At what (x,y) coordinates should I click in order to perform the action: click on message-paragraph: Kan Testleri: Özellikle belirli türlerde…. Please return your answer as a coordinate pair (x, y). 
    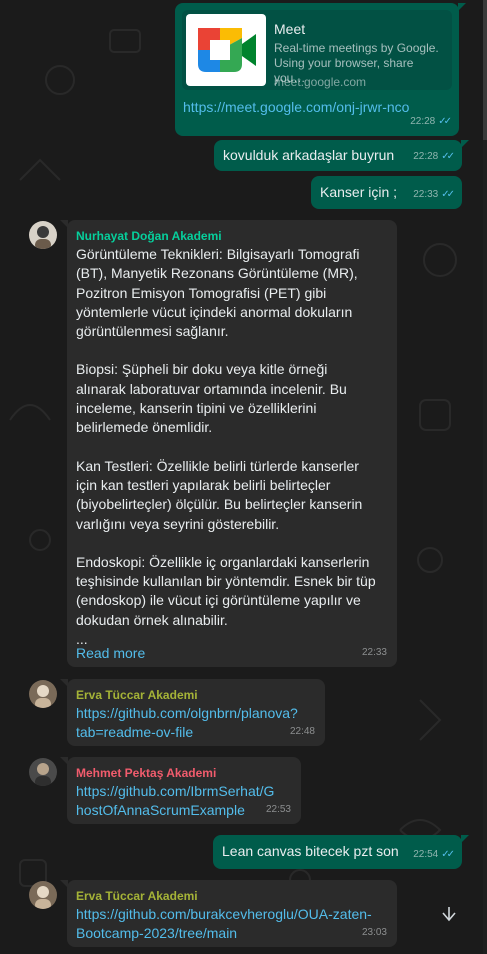
    Looking at the image, I should click on (219, 494).